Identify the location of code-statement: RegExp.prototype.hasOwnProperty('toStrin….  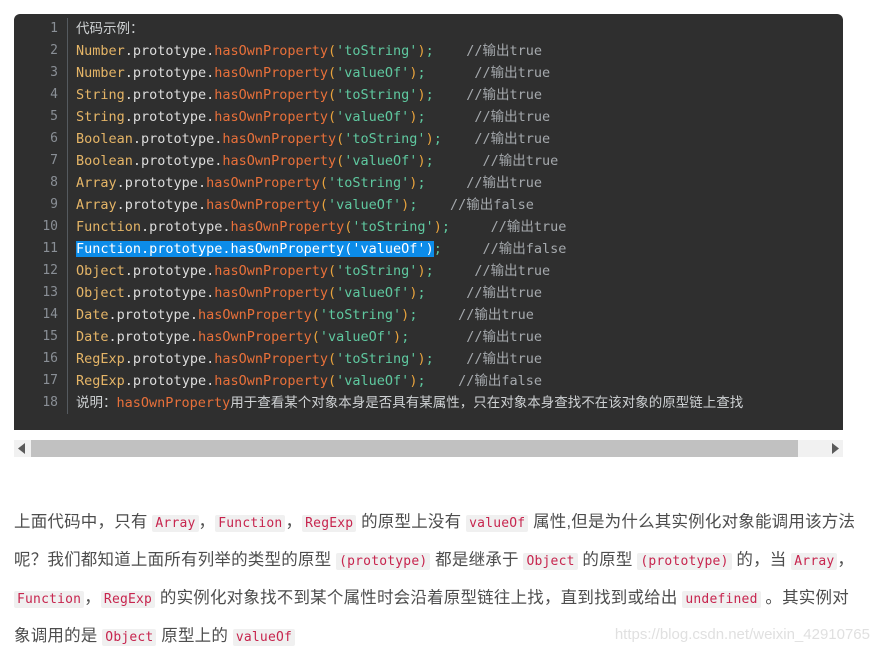
(251, 359).